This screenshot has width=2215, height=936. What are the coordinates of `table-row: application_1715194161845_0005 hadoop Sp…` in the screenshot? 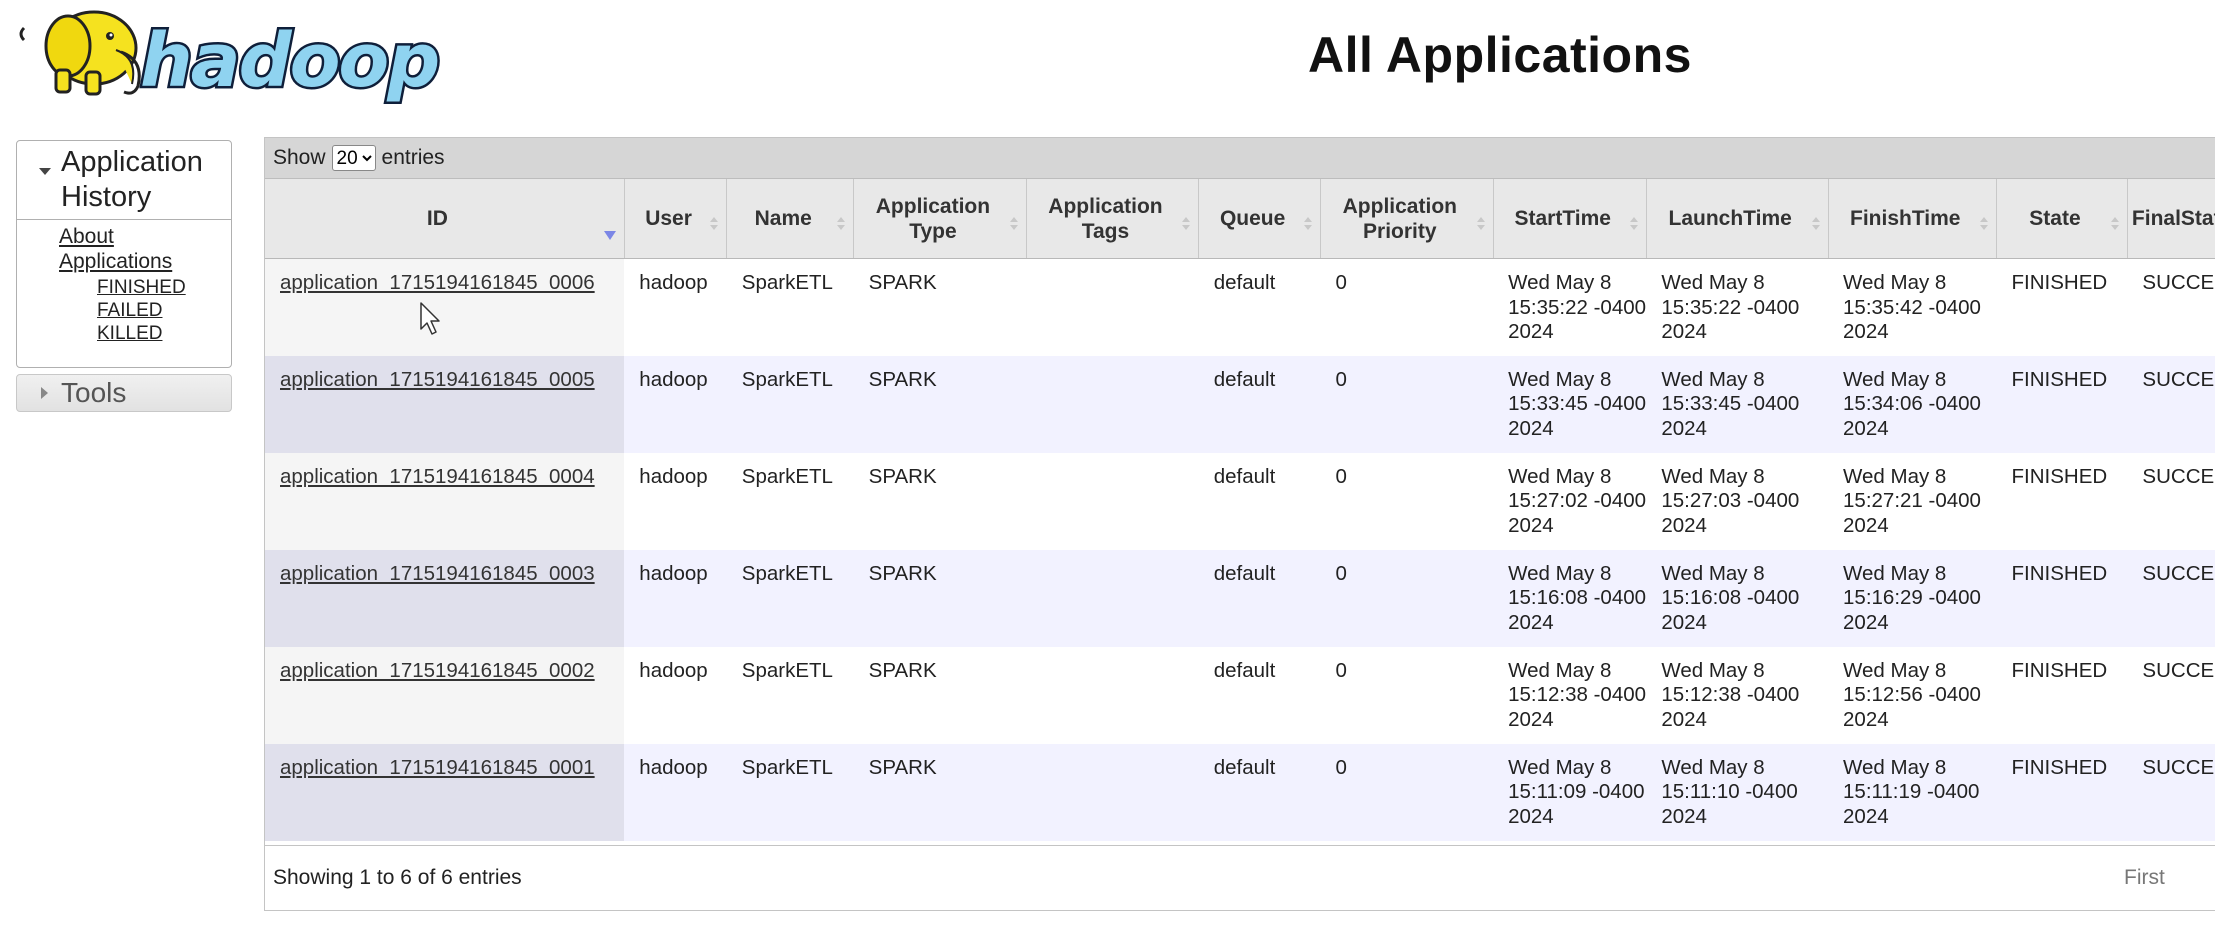 It's located at (1240, 404).